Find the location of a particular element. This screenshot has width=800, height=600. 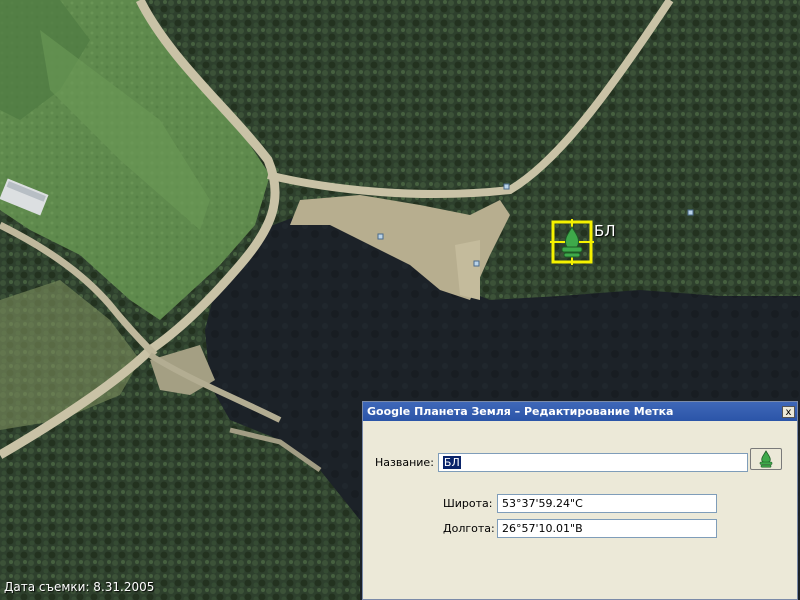

capture-date-label: Дата съемки: 8.31.2005 is located at coordinates (79, 587).